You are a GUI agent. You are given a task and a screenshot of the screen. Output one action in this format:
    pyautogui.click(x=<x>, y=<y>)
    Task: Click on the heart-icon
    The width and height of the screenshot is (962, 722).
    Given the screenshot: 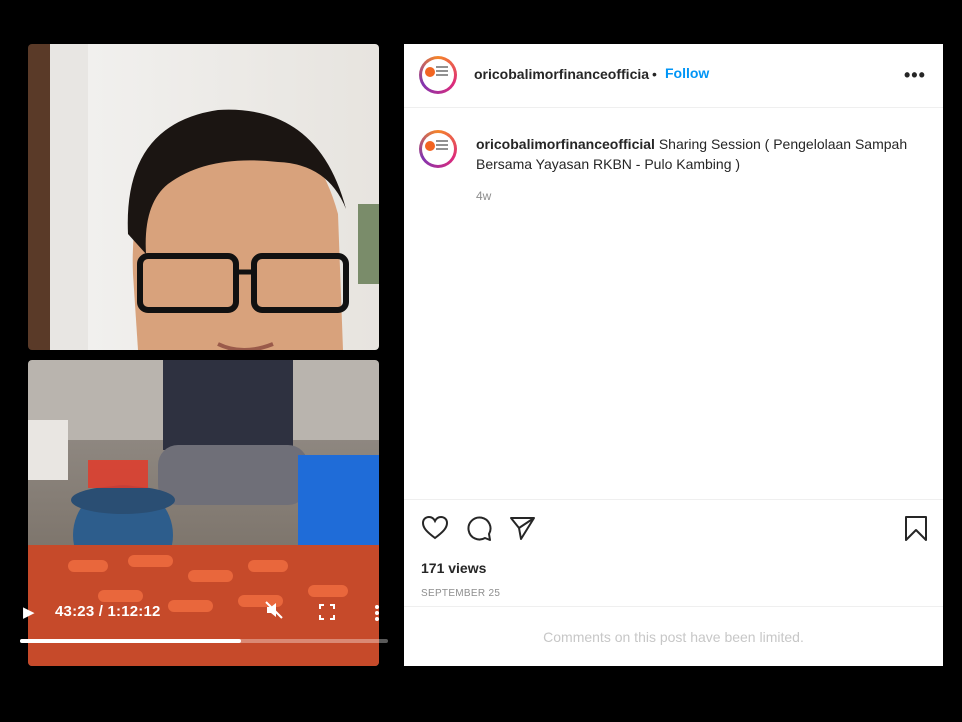 What is the action you would take?
    pyautogui.click(x=435, y=528)
    